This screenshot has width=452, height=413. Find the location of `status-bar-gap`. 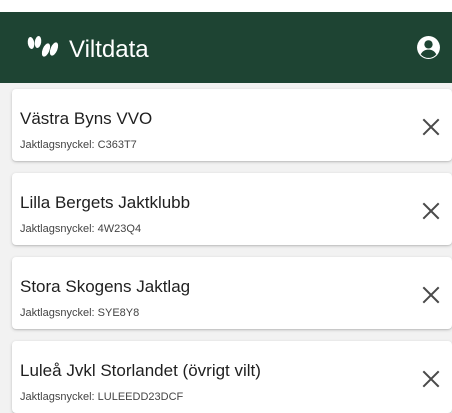

status-bar-gap is located at coordinates (226, 6).